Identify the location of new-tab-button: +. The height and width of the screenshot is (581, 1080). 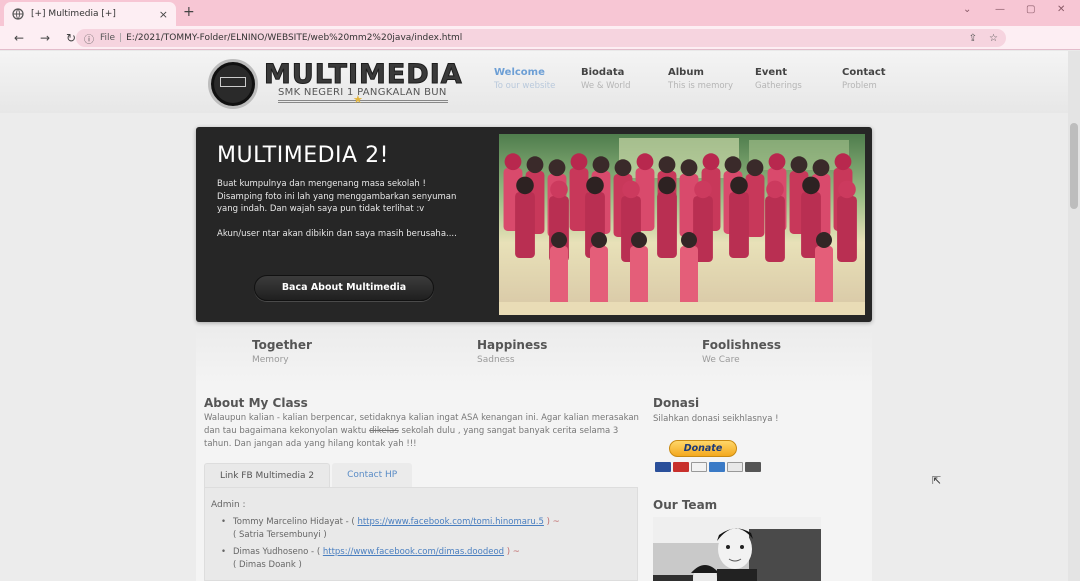
(189, 12).